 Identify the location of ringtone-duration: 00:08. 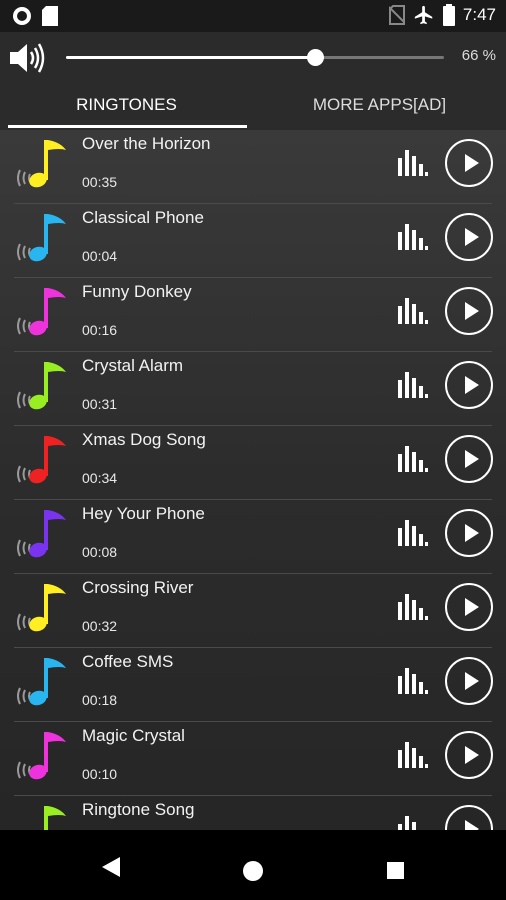
(100, 552).